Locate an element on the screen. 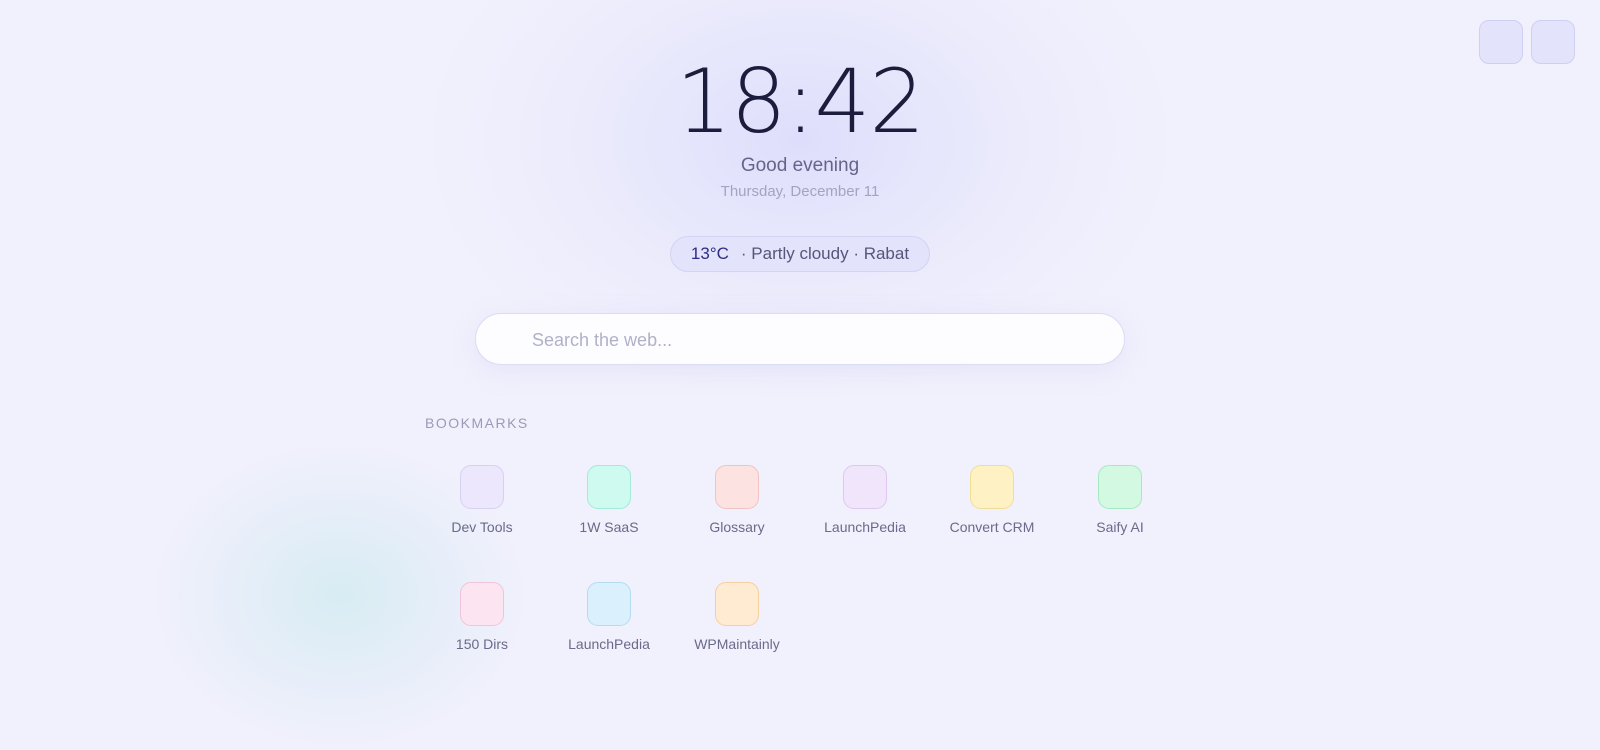 Image resolution: width=1600 pixels, height=750 pixels. date-text: Thursday, December 11 is located at coordinates (800, 191).